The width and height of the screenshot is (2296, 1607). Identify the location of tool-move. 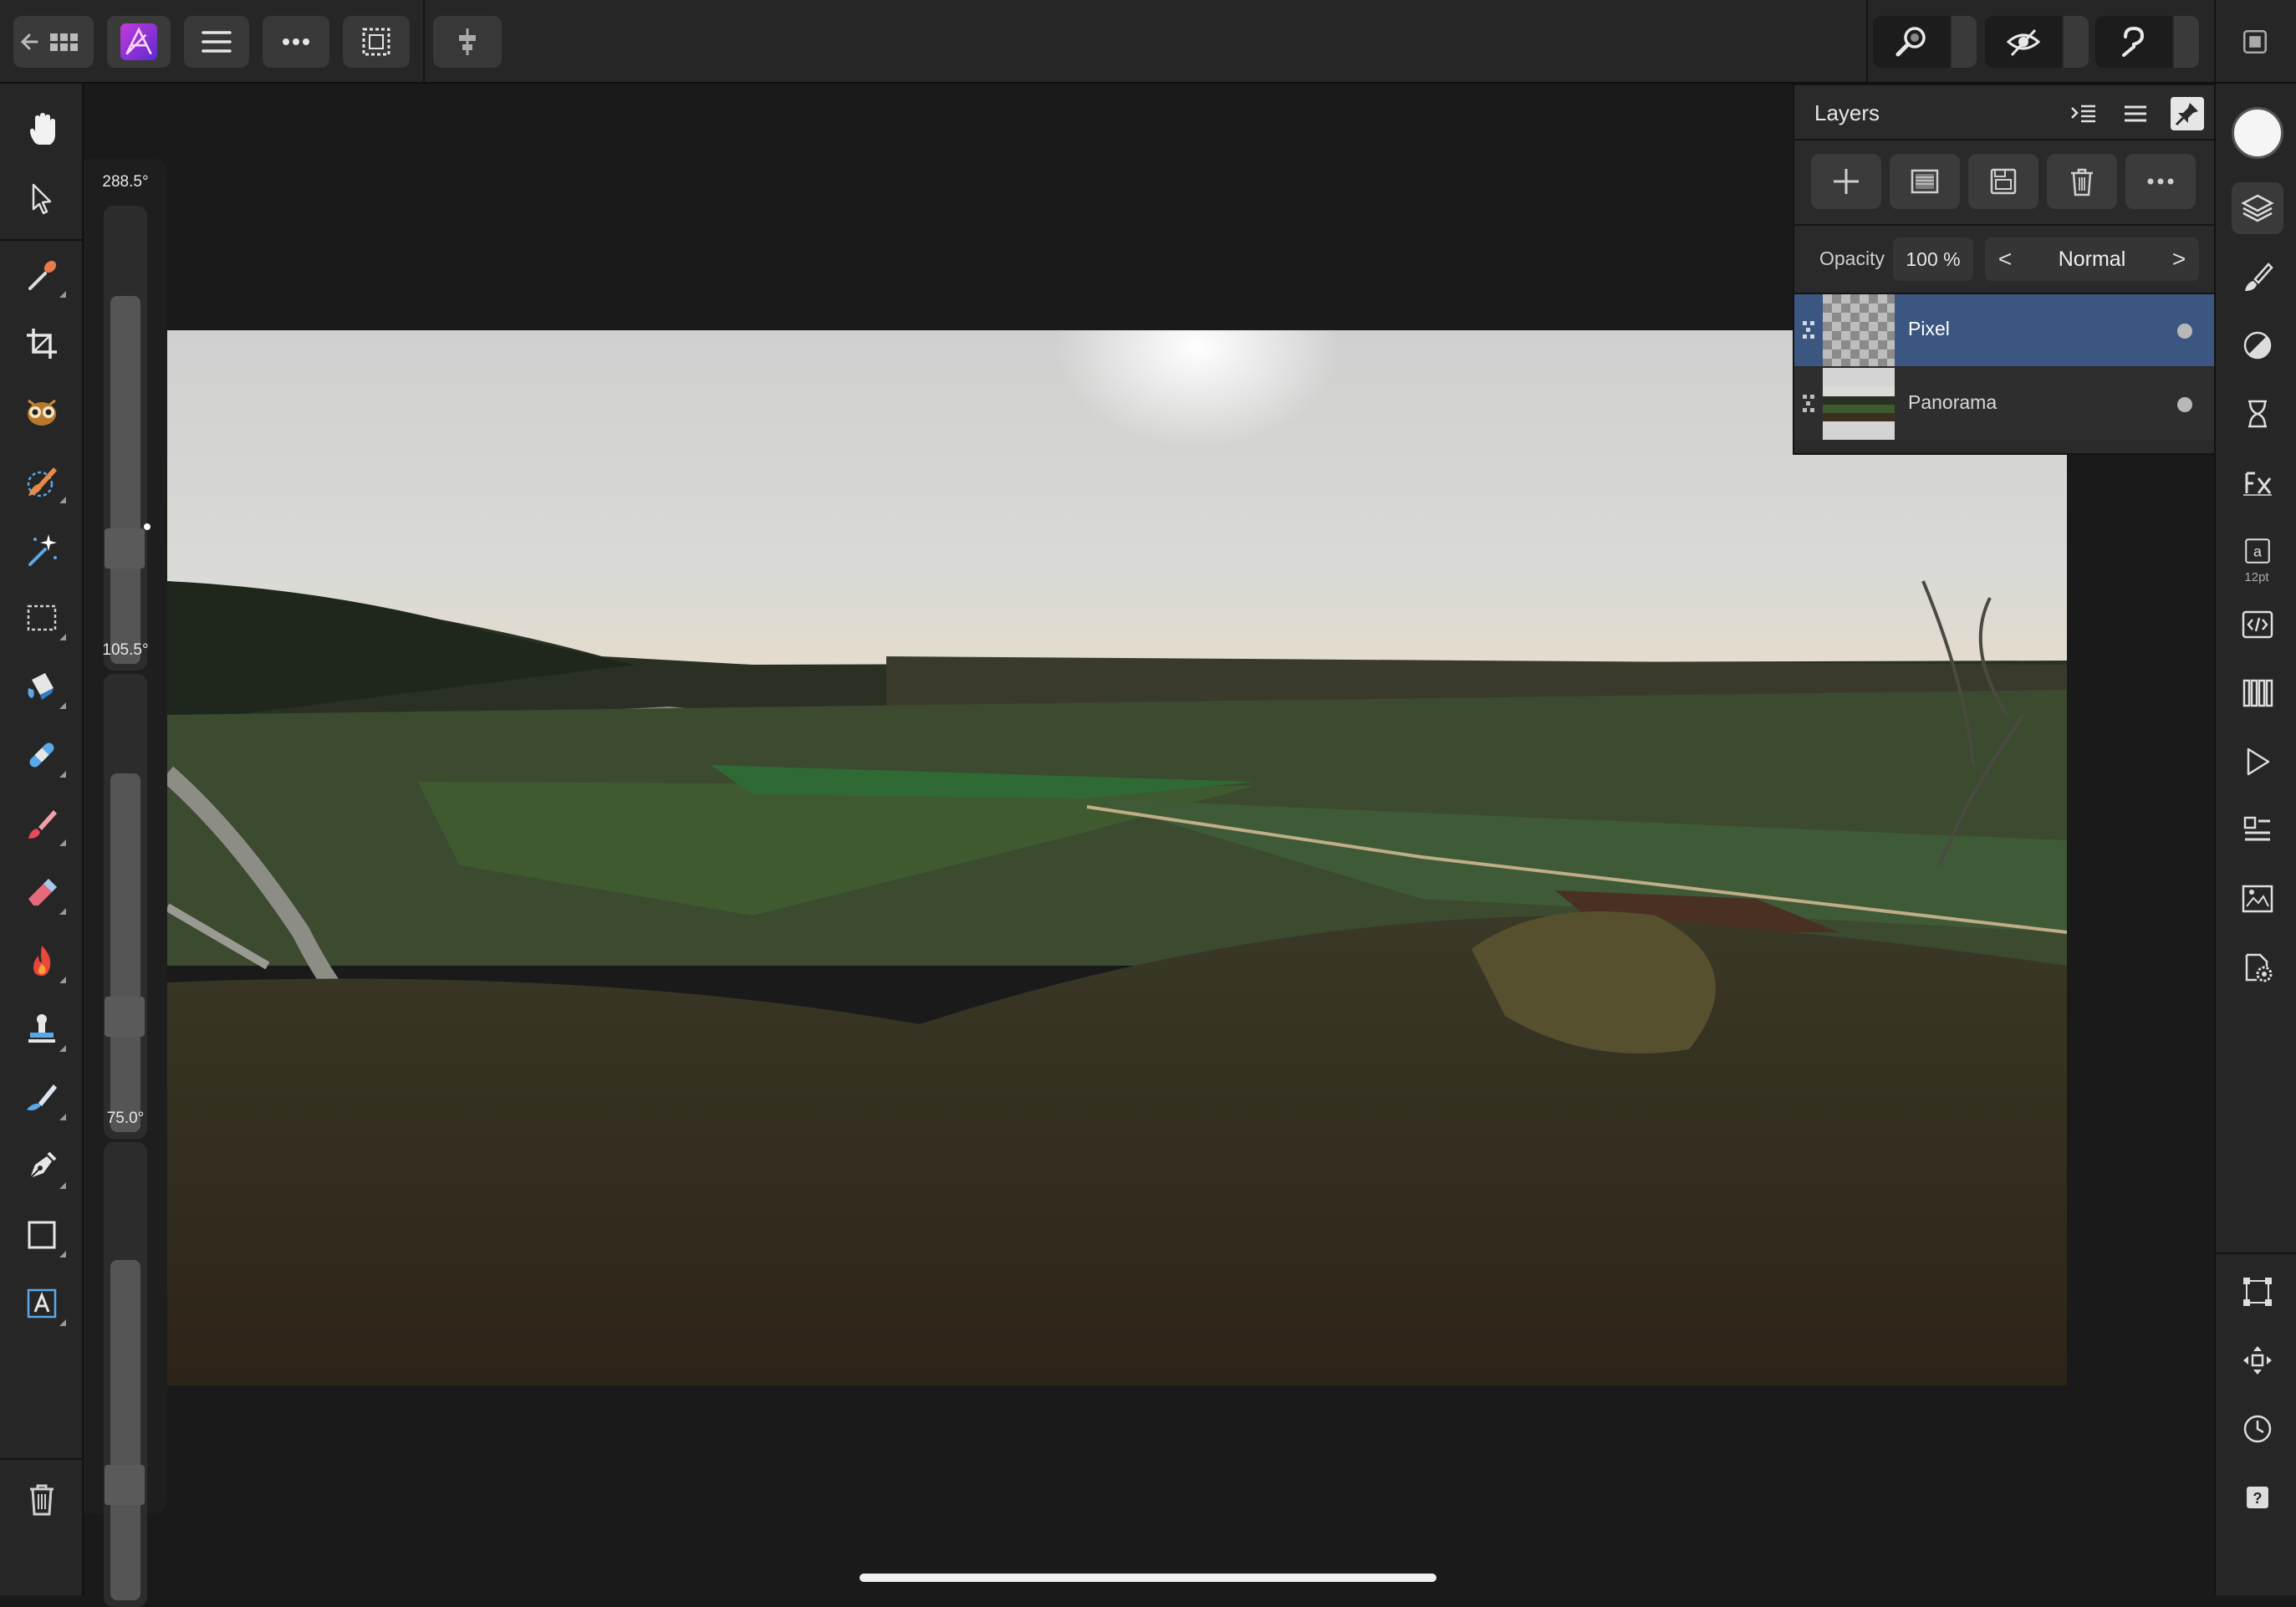
(42, 198).